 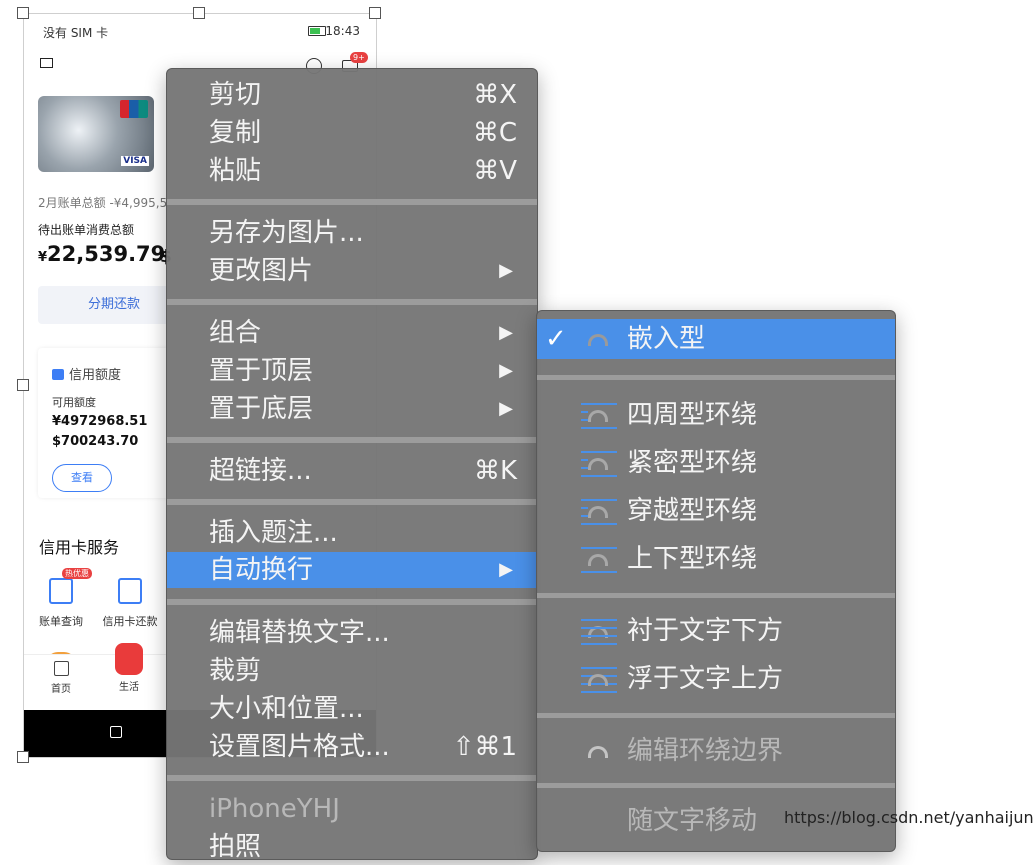 What do you see at coordinates (135, 161) in the screenshot?
I see `visa-logo: VISA` at bounding box center [135, 161].